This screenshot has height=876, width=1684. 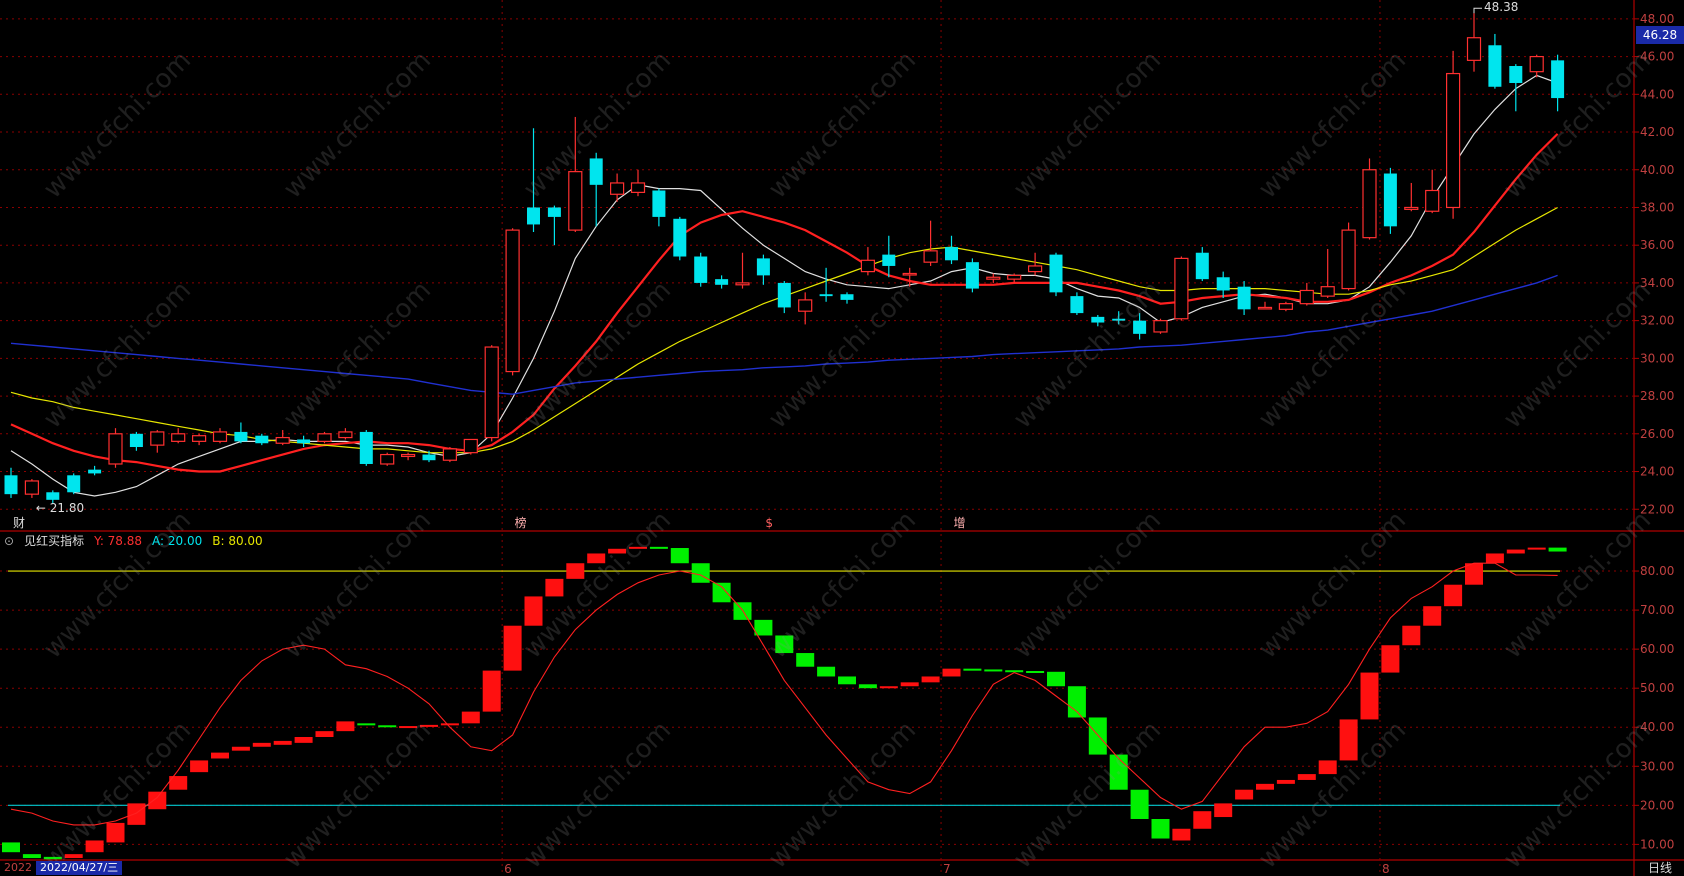 I want to click on ind-y-tick-label: 70.00, so click(x=1657, y=610).